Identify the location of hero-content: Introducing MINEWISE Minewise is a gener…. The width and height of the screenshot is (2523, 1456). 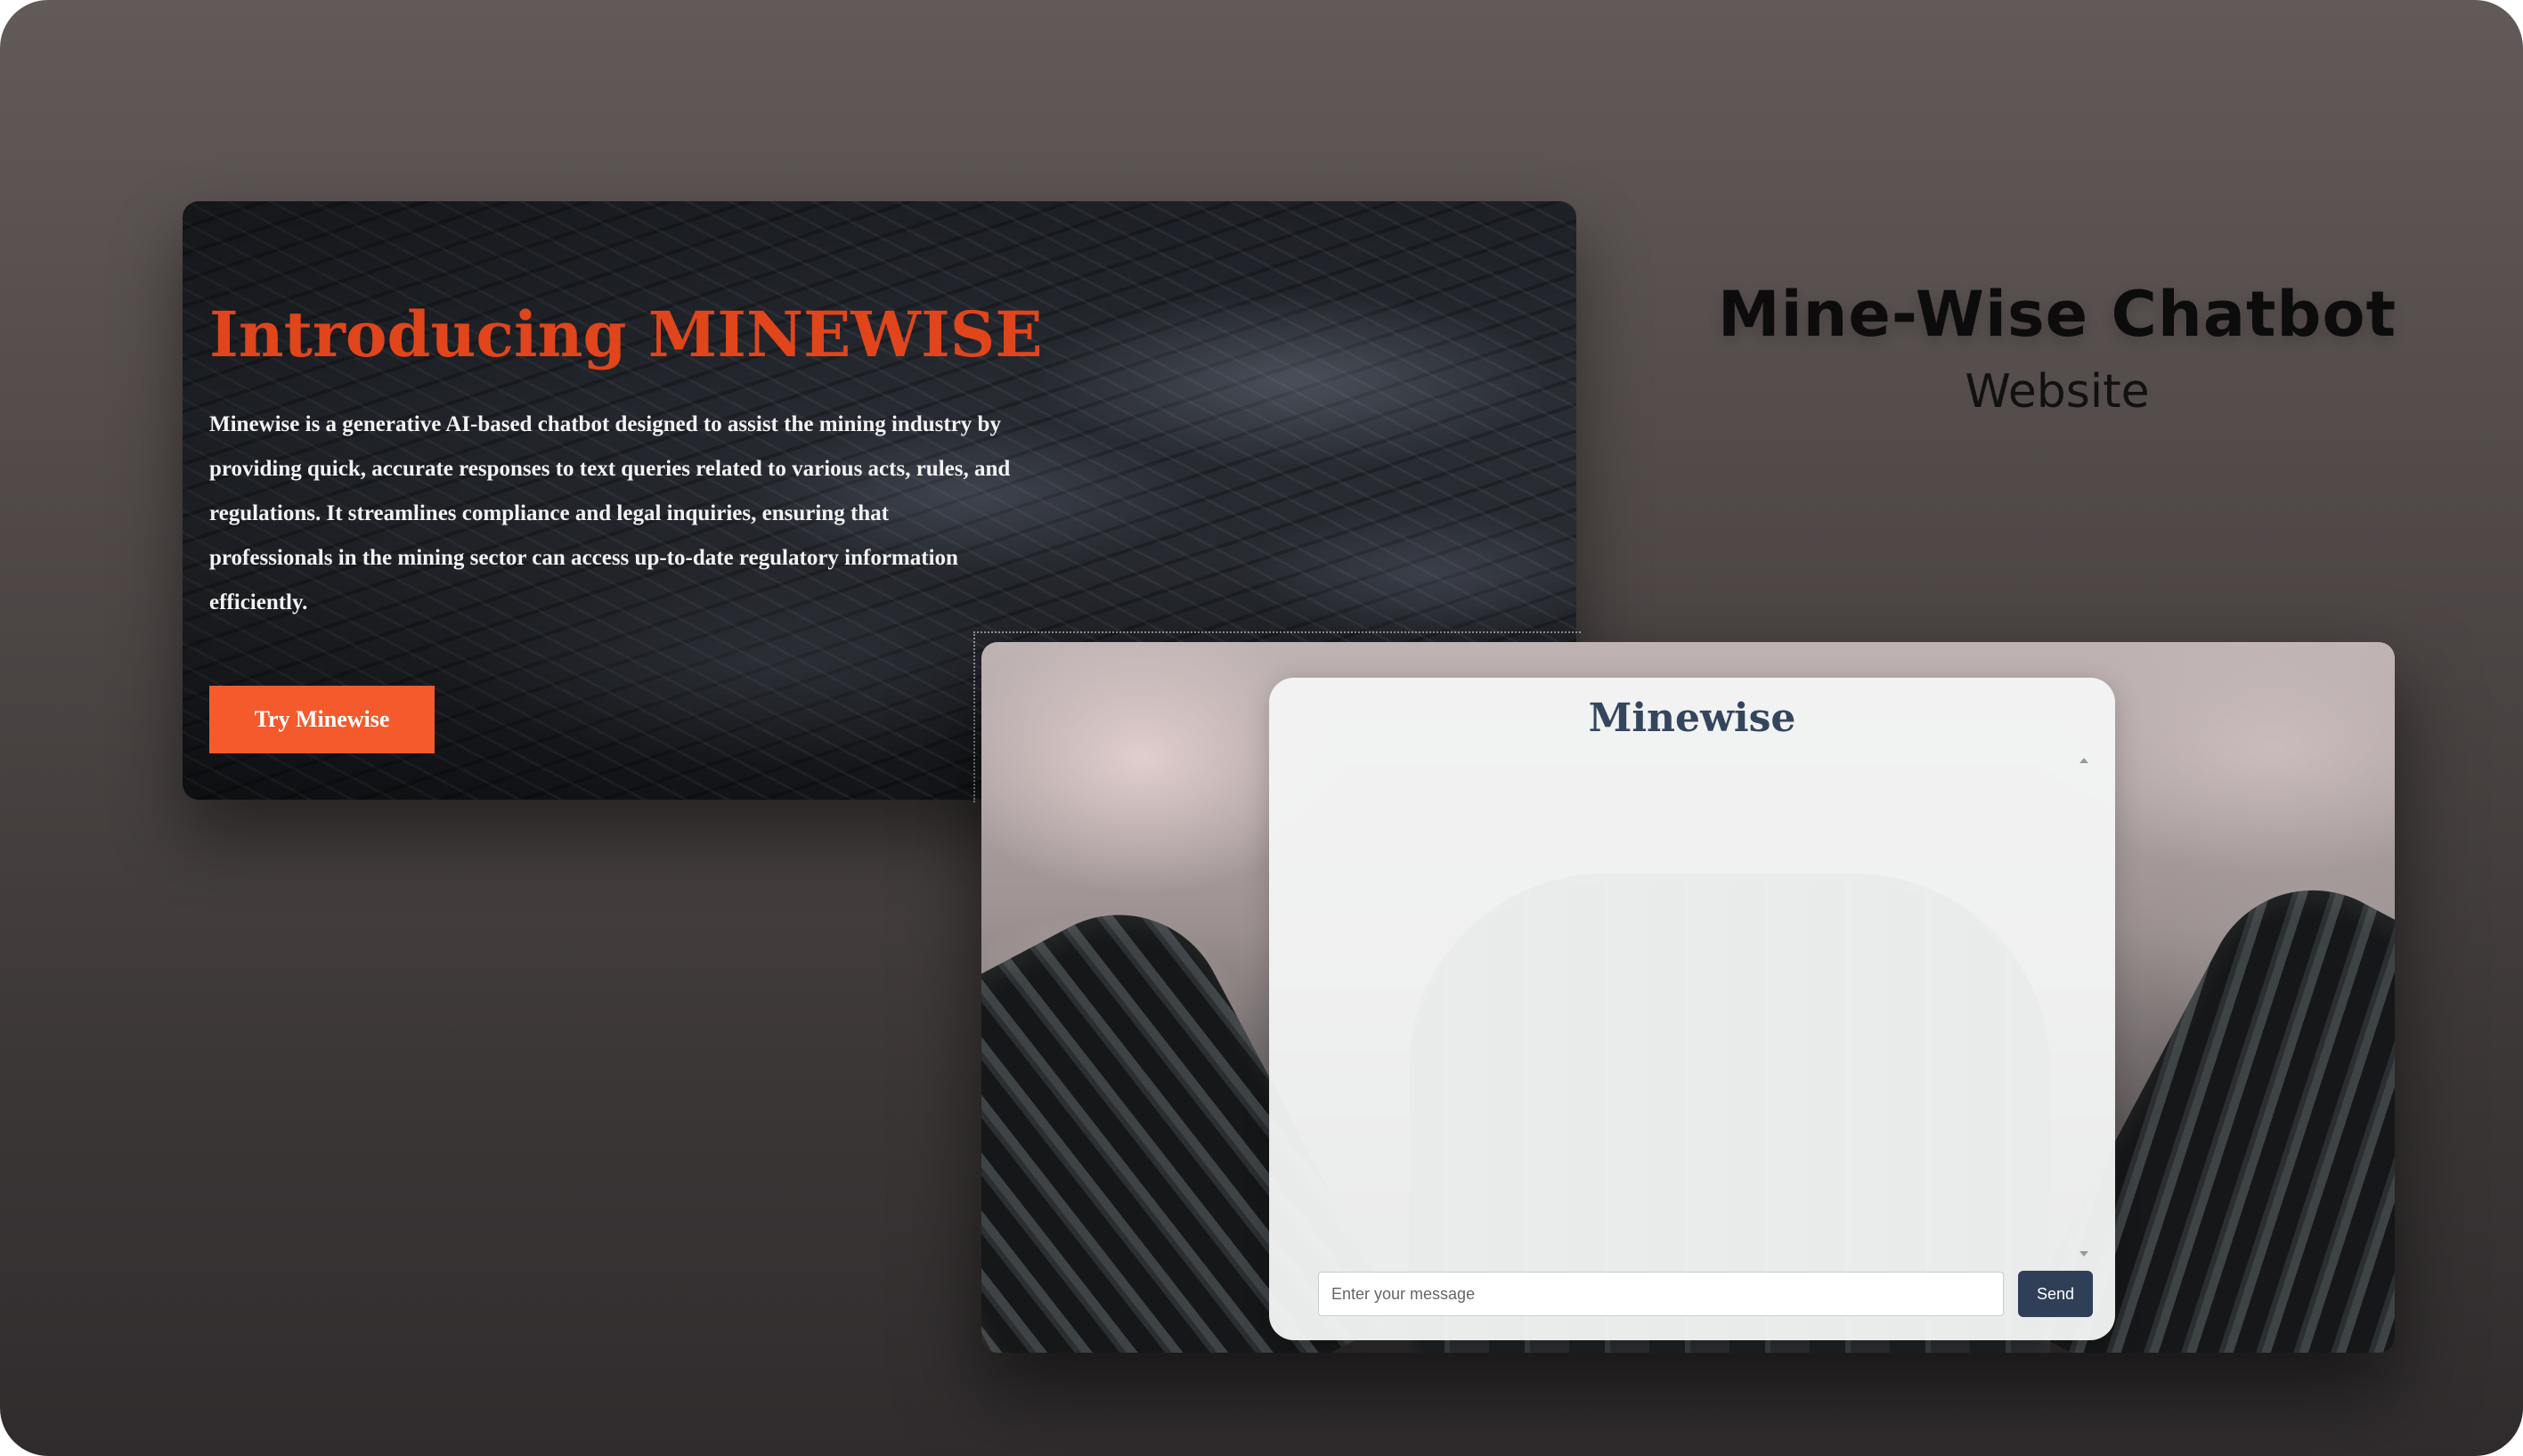
(626, 461).